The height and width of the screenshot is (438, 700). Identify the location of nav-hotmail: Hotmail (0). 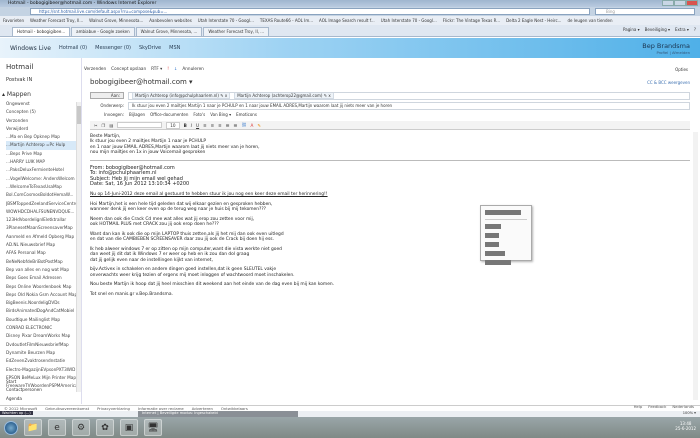
(73, 48).